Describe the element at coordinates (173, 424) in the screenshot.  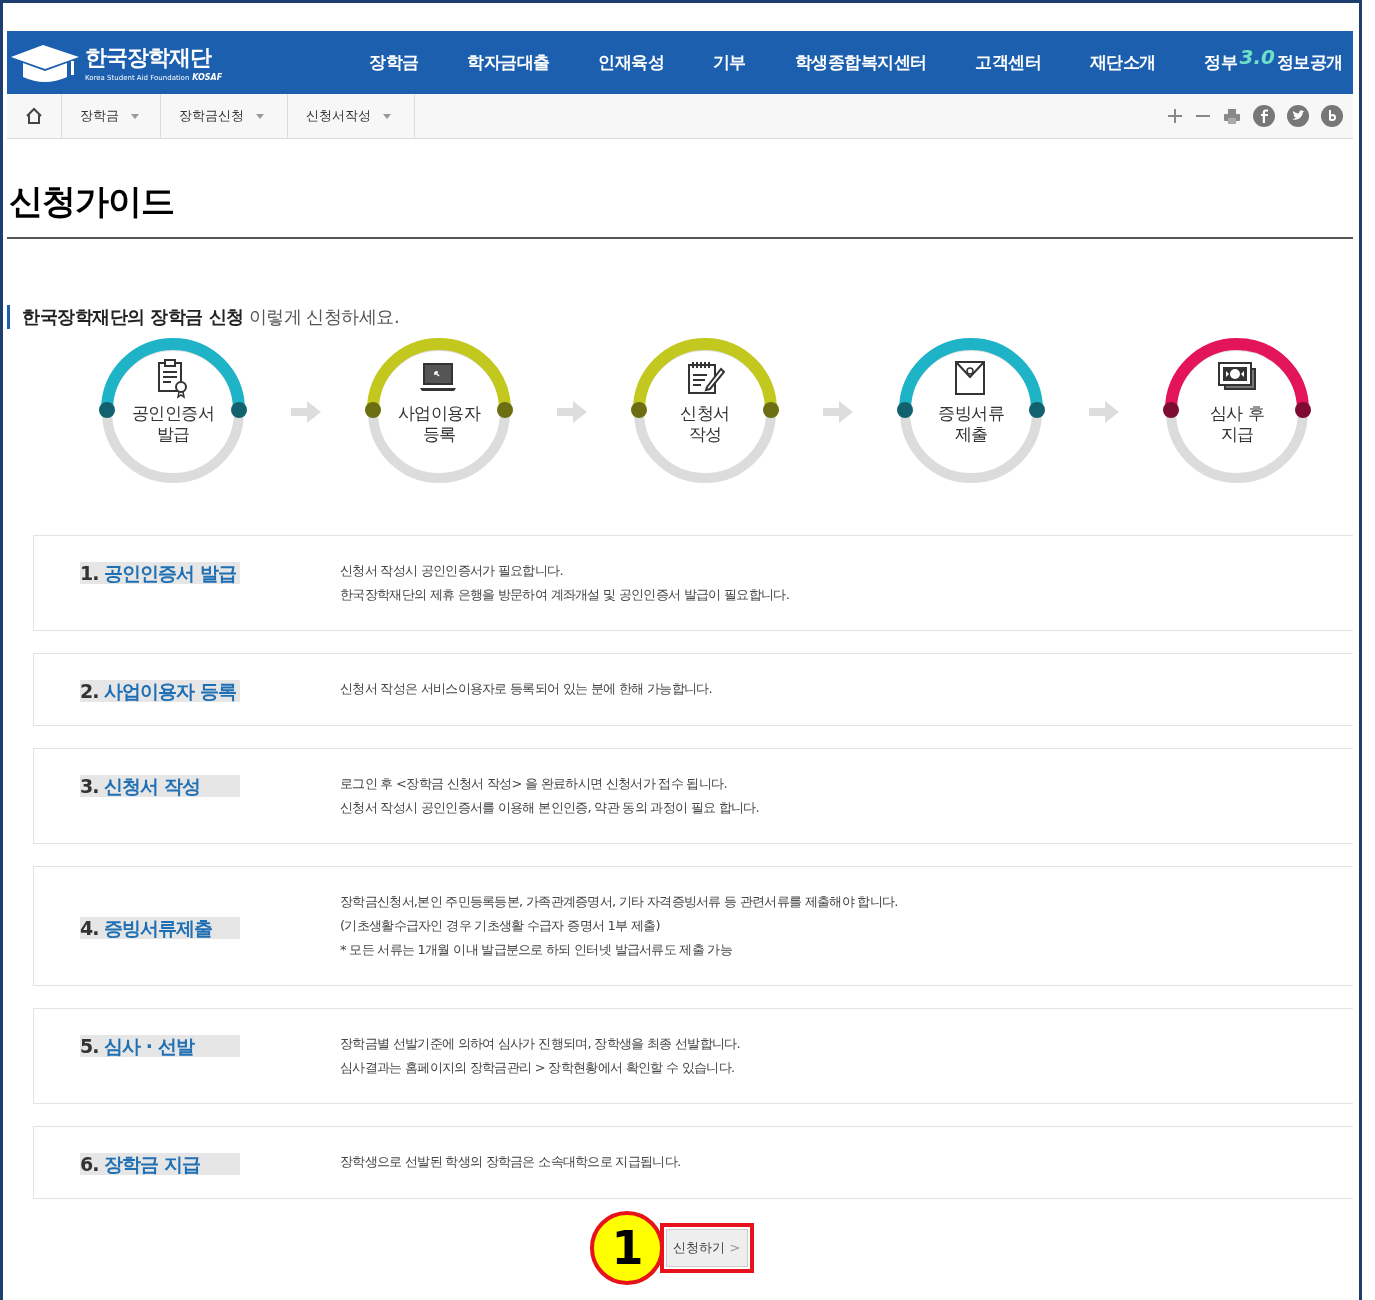
I see `step-label: 공인인증서 발급` at that location.